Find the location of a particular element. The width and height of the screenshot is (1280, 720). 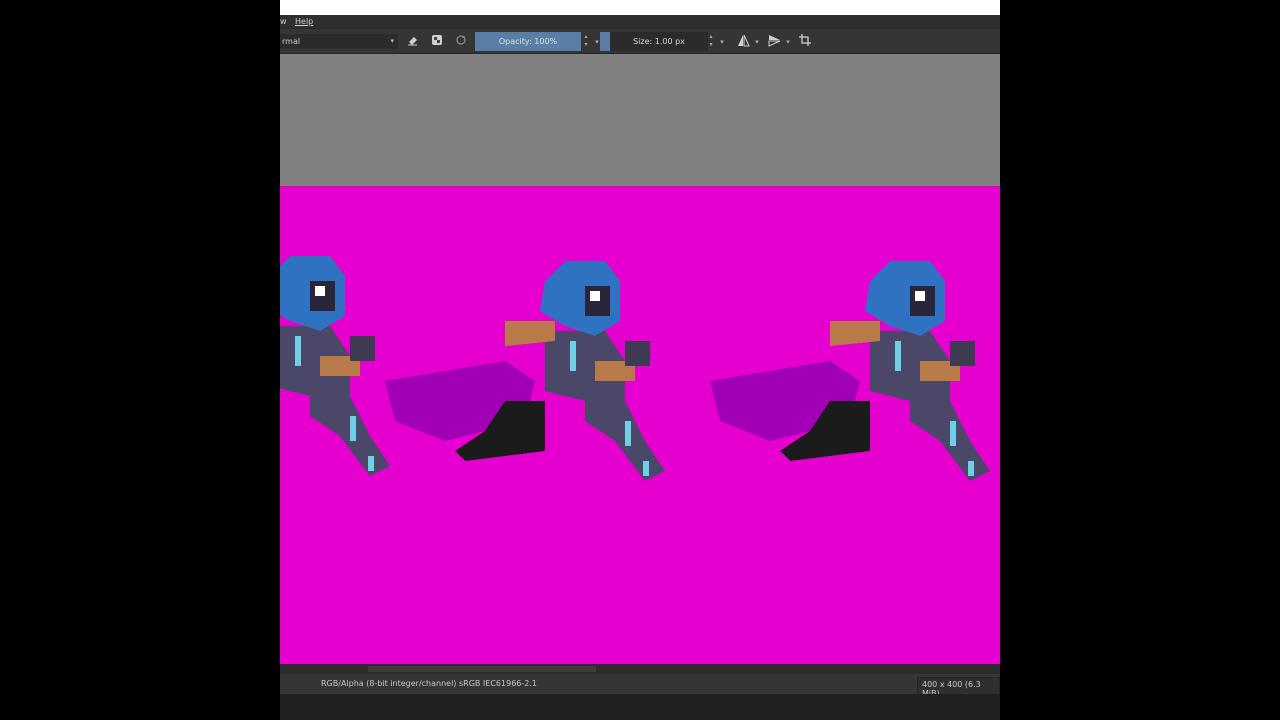

title-strip is located at coordinates (640, 7).